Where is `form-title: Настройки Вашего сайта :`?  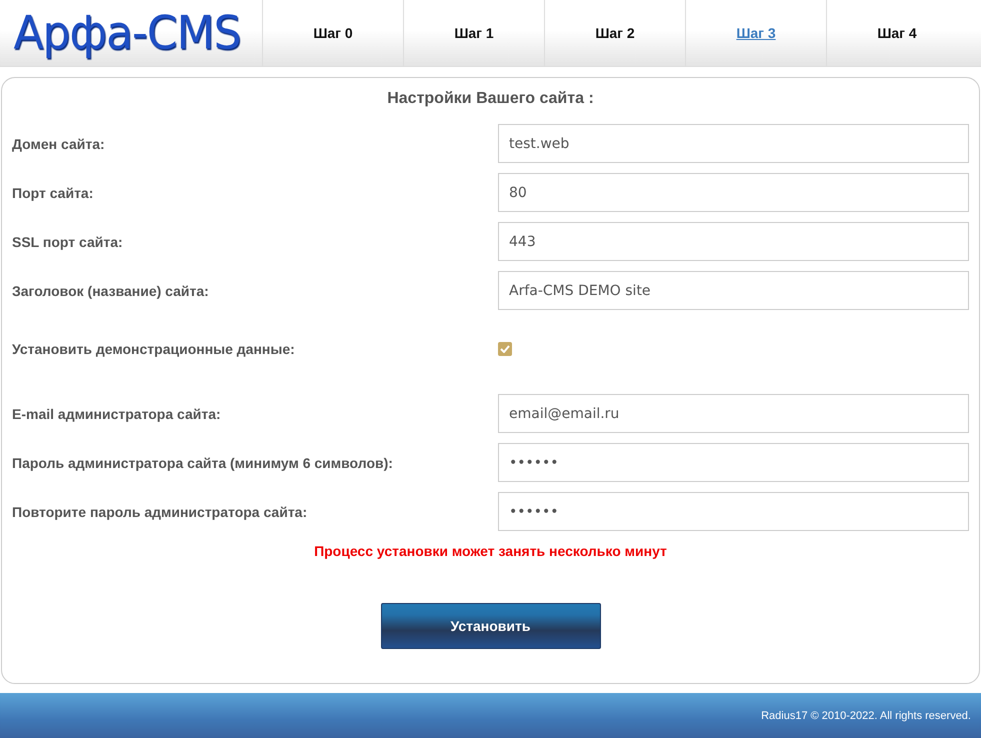
form-title: Настройки Вашего сайта : is located at coordinates (490, 99).